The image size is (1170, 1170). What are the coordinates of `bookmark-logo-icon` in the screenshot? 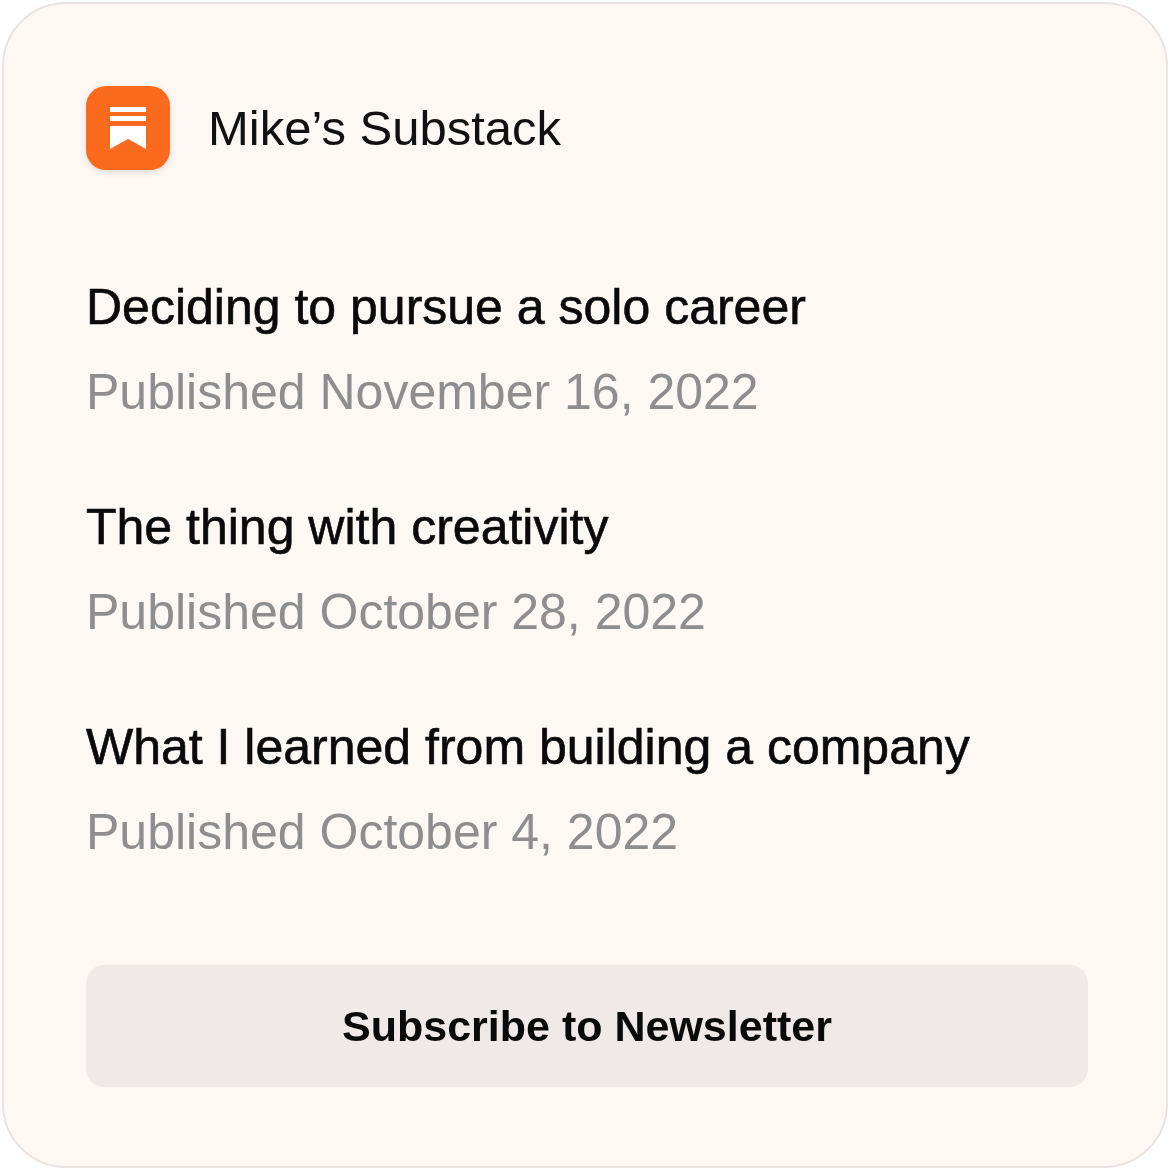 It's located at (128, 128).